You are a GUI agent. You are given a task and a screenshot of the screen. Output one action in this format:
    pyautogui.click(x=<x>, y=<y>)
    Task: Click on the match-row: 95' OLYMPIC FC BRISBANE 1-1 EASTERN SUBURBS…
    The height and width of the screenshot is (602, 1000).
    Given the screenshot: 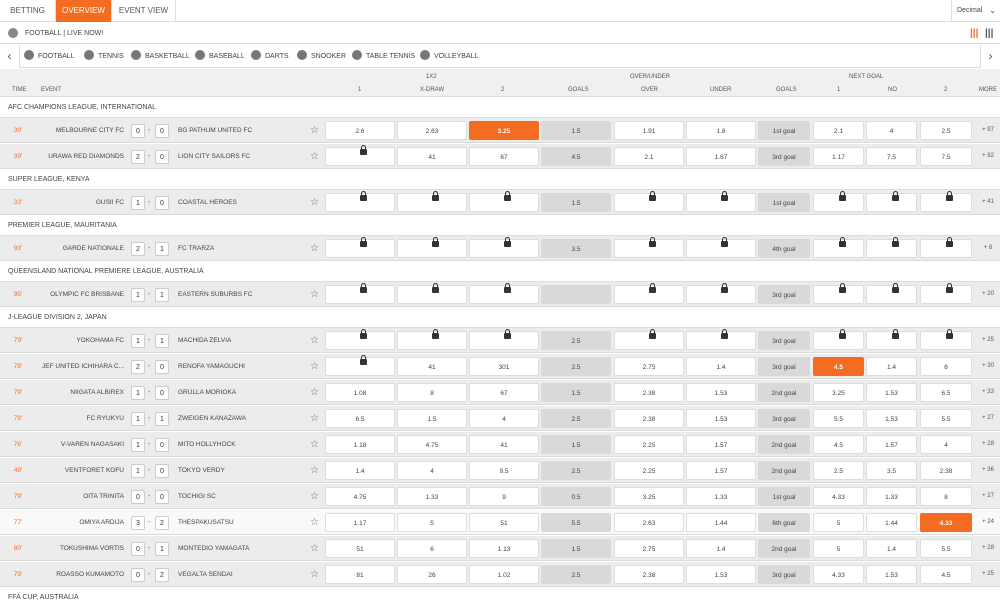 What is the action you would take?
    pyautogui.click(x=500, y=294)
    